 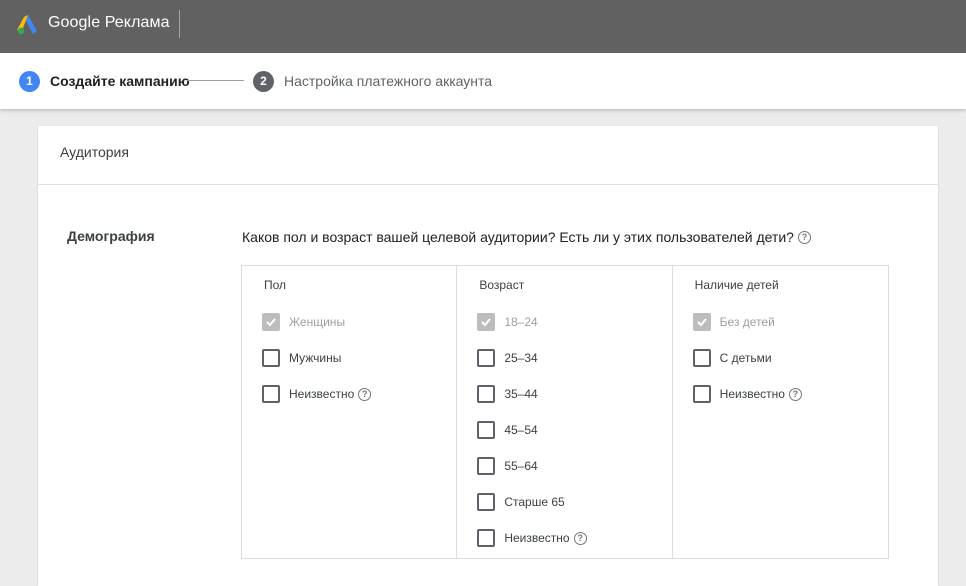 What do you see at coordinates (350, 412) in the screenshot?
I see `gender-column: Пол Женщины Мужчины Неизвестно?` at bounding box center [350, 412].